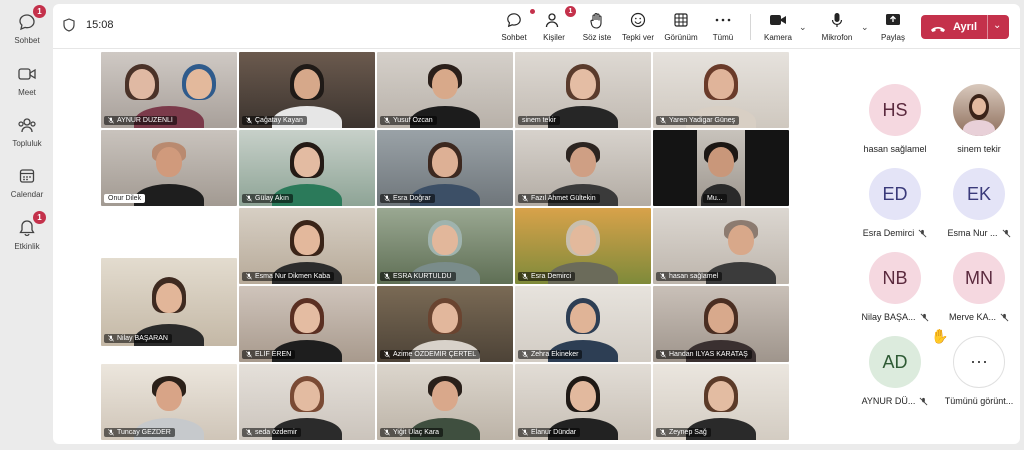  Describe the element at coordinates (895, 203) in the screenshot. I see `roster-participant: ED Esra Demirci` at that location.